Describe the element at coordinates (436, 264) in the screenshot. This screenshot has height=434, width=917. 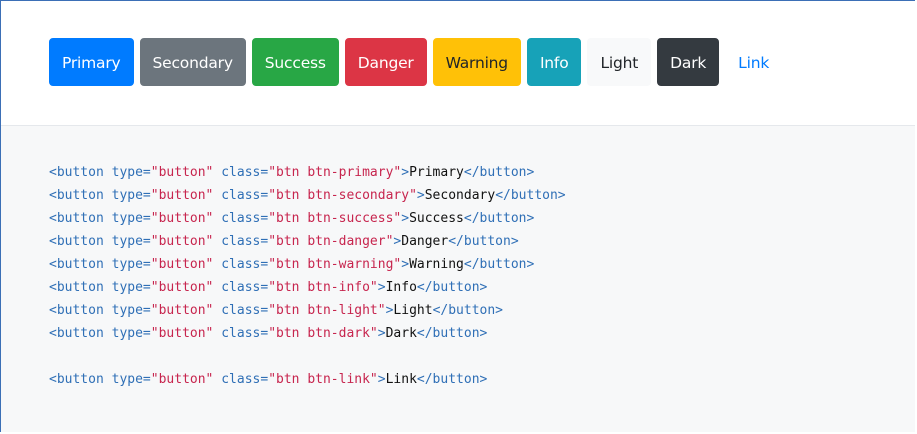
I see `code-inner-text: Warning` at that location.